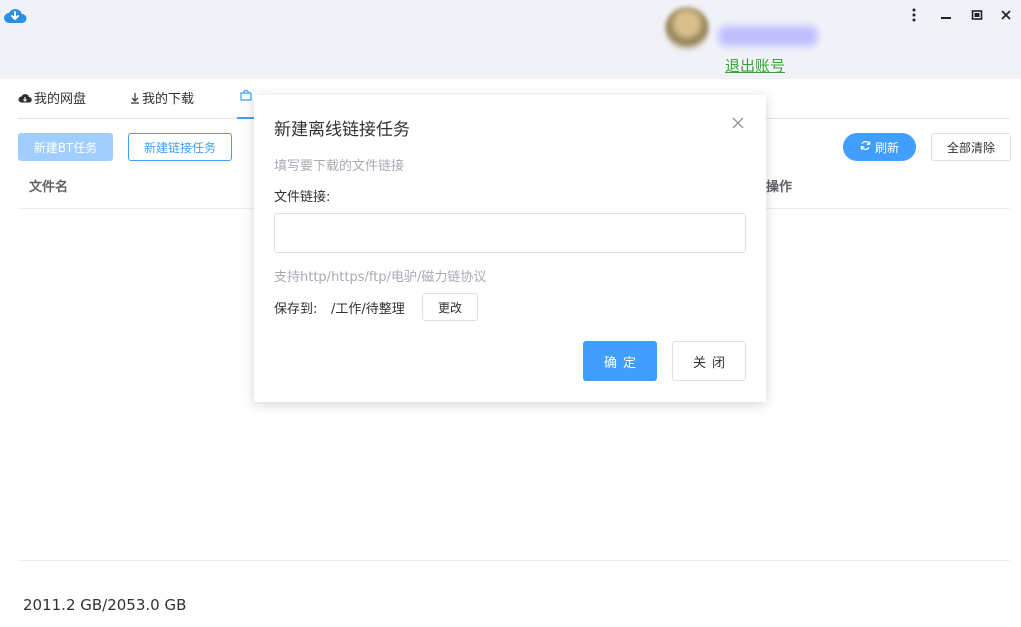 This screenshot has height=627, width=1021. I want to click on close-icon, so click(1006, 15).